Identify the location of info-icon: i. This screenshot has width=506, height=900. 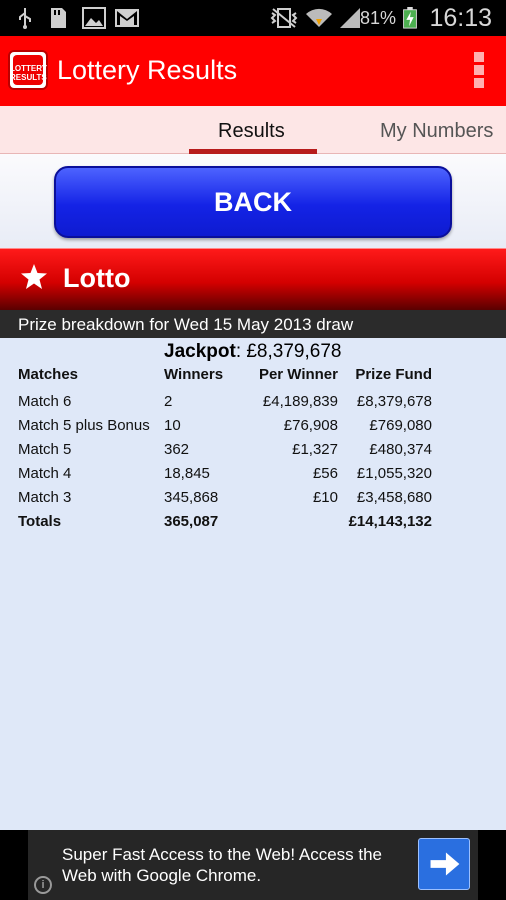
(43, 885).